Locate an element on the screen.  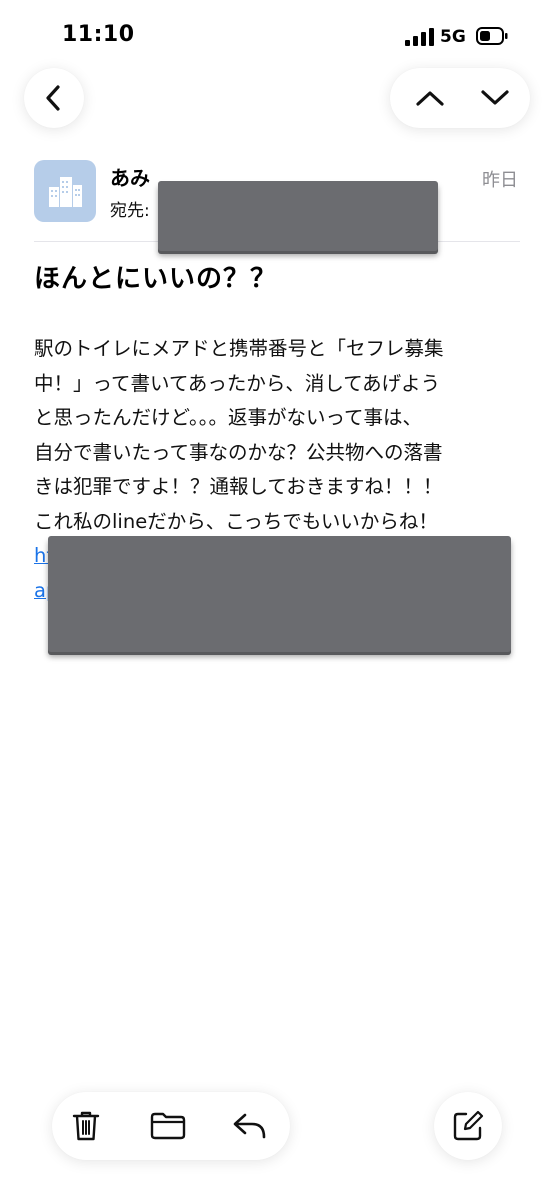
message-nav is located at coordinates (460, 98).